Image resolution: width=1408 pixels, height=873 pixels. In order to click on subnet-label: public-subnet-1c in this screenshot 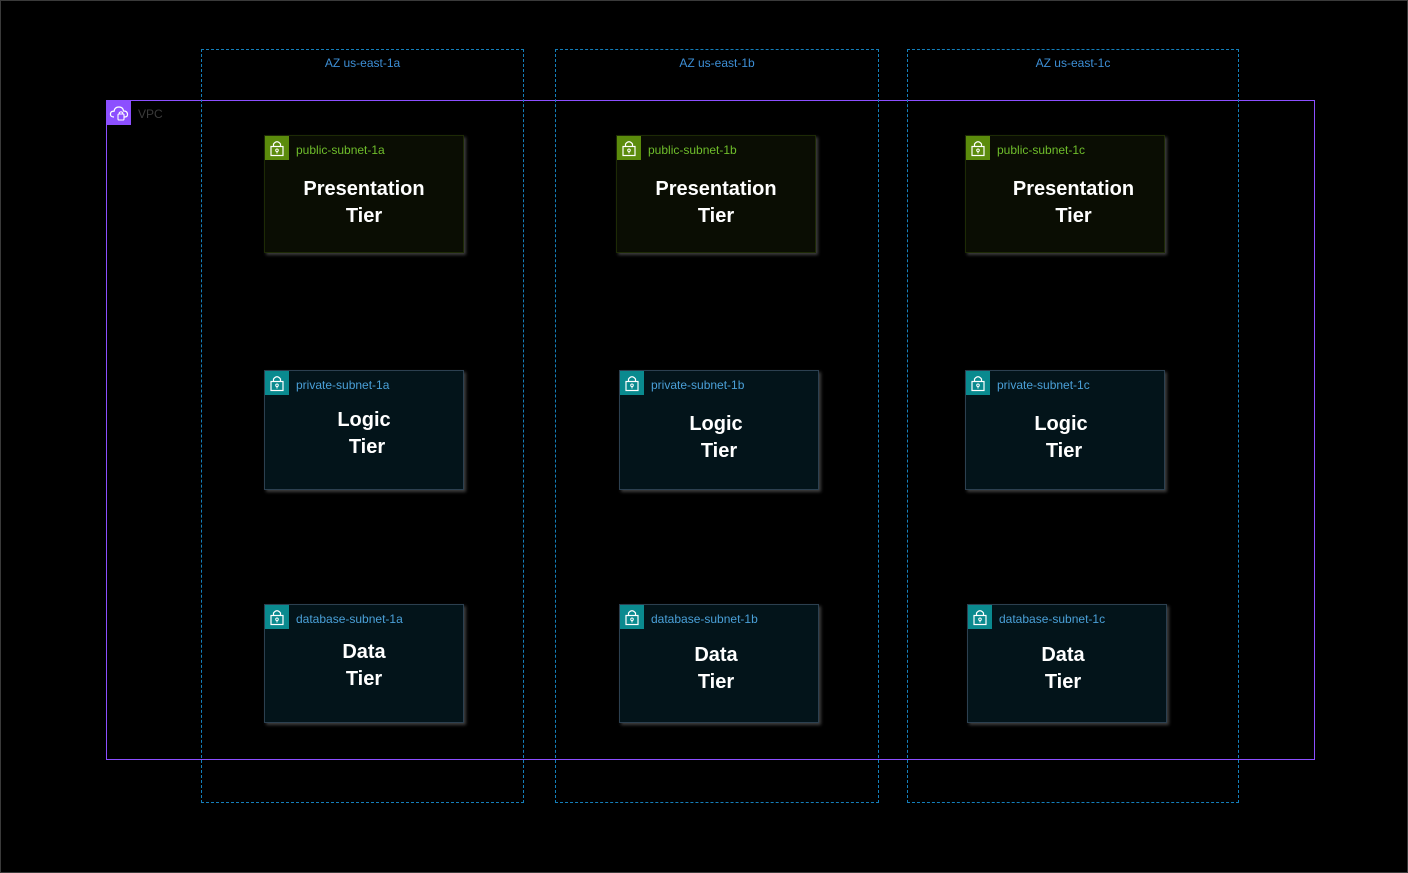, I will do `click(1041, 150)`.